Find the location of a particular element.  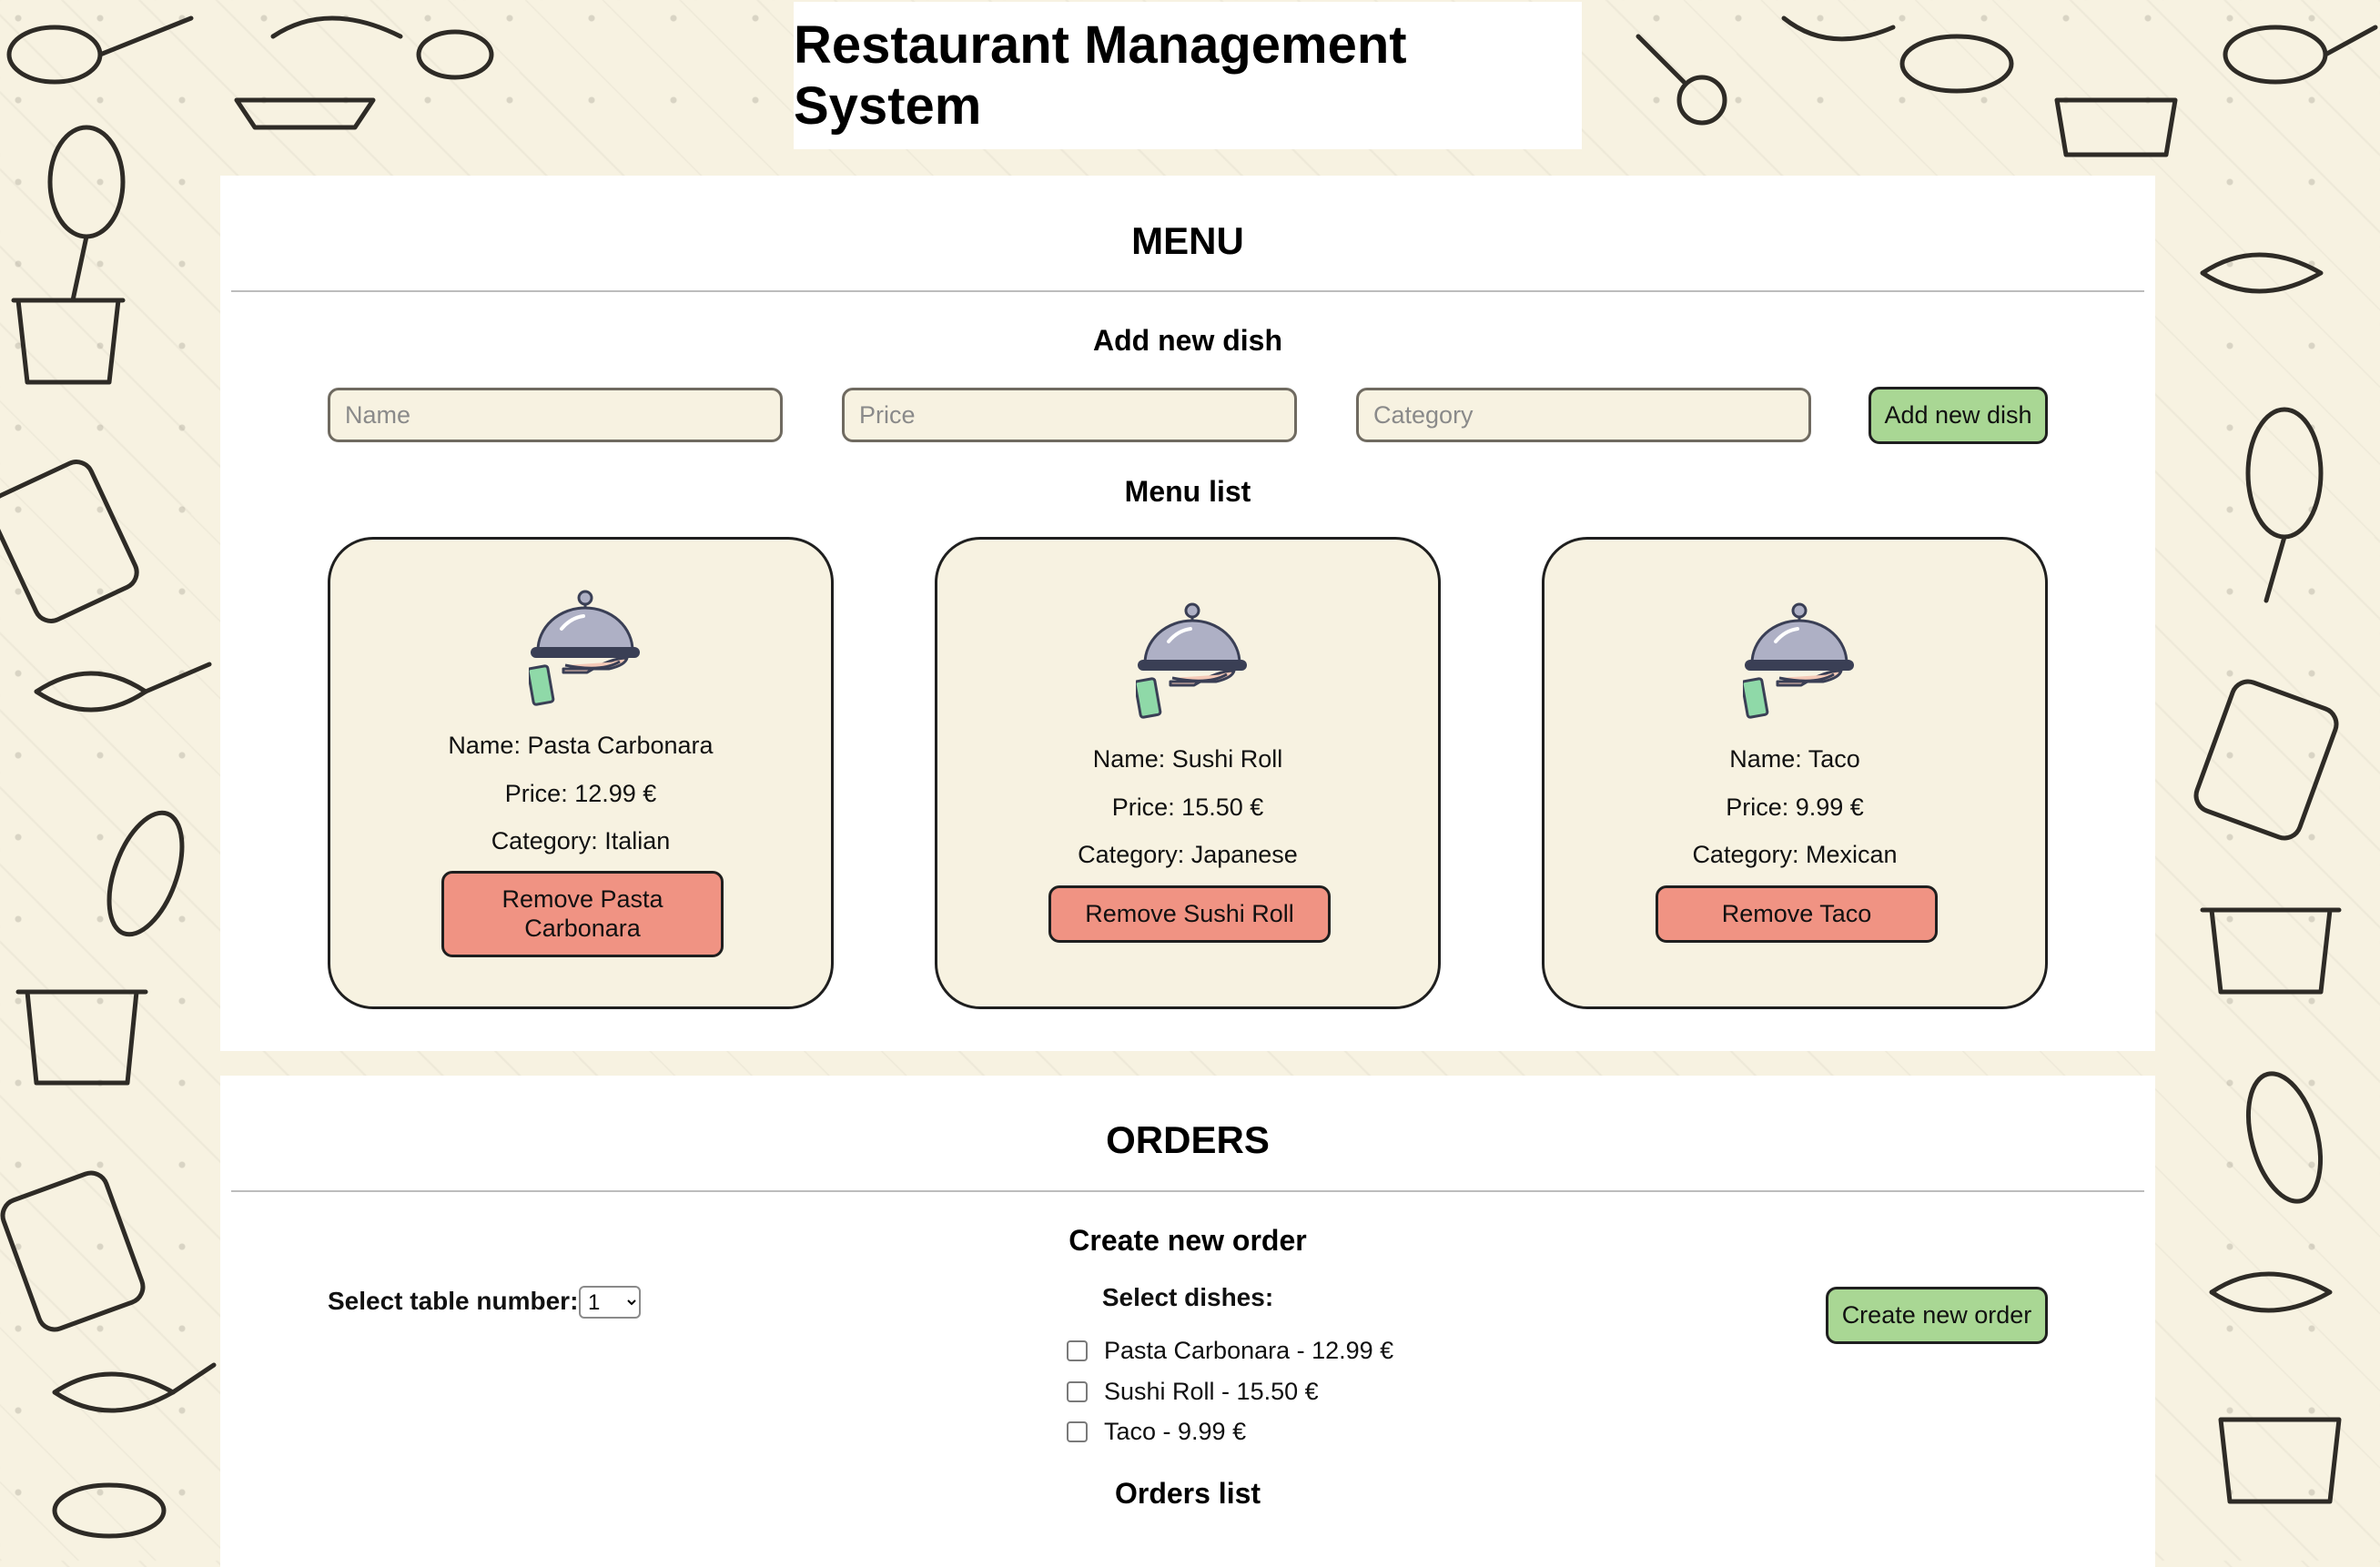

dish-option-label: Taco - 9.99 € is located at coordinates (1176, 1431).